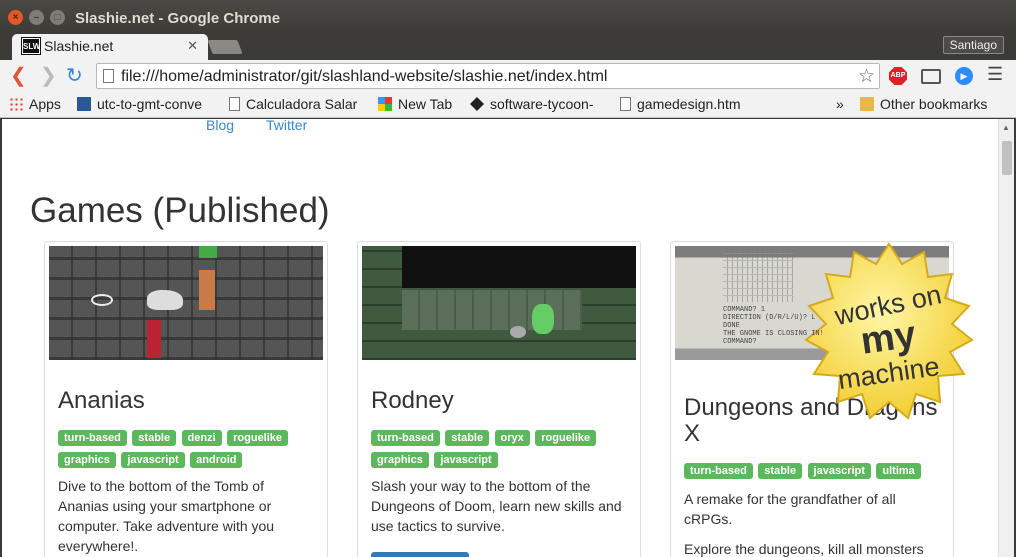 This screenshot has height=557, width=1016. What do you see at coordinates (477, 104) in the screenshot?
I see `tycoon-favicon-icon` at bounding box center [477, 104].